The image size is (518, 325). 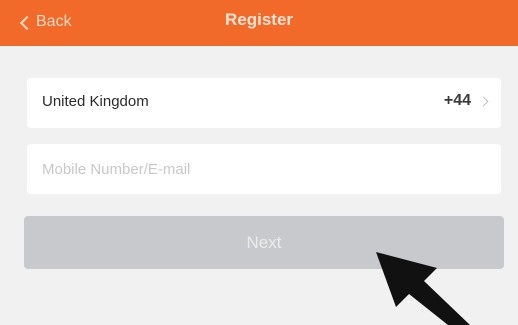 I want to click on mobile-email-input, so click(x=262, y=169).